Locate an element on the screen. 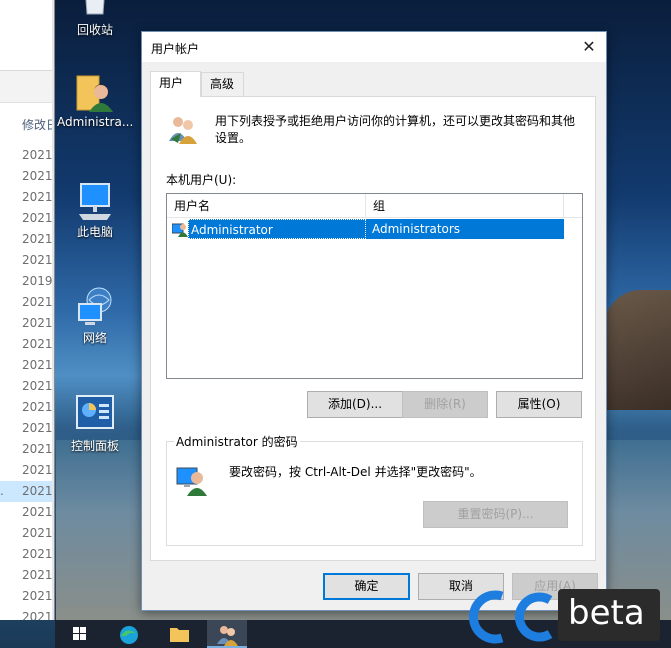 The width and height of the screenshot is (671, 648). desktop-icon-control-panel: 控制面板 is located at coordinates (95, 424).